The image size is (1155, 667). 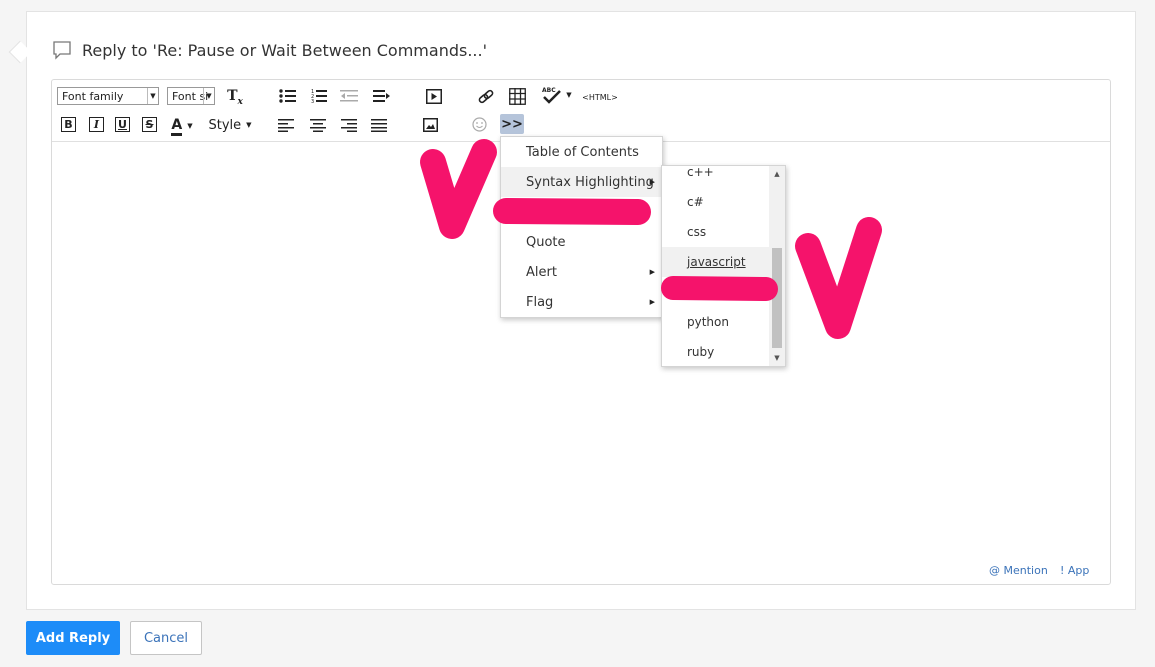 What do you see at coordinates (319, 96) in the screenshot?
I see `numbered-list-icon: 123` at bounding box center [319, 96].